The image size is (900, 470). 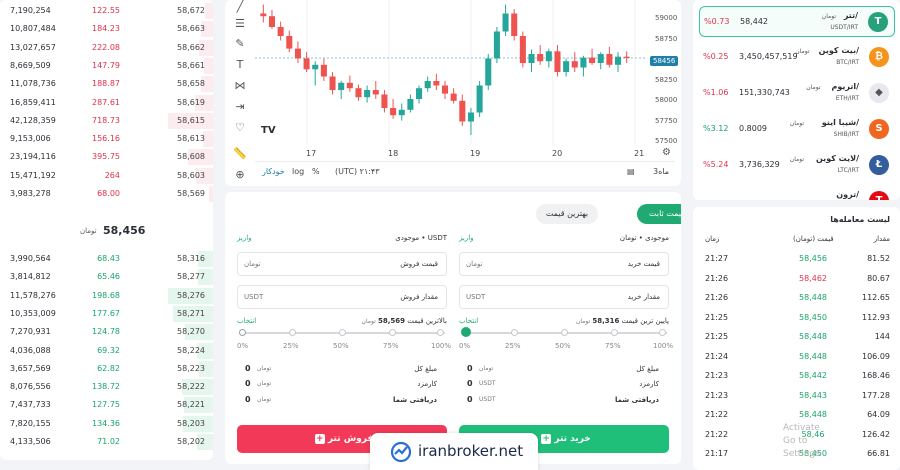 What do you see at coordinates (106, 387) in the screenshot?
I see `order-book-row: 8,076,556 138.72 58,222` at bounding box center [106, 387].